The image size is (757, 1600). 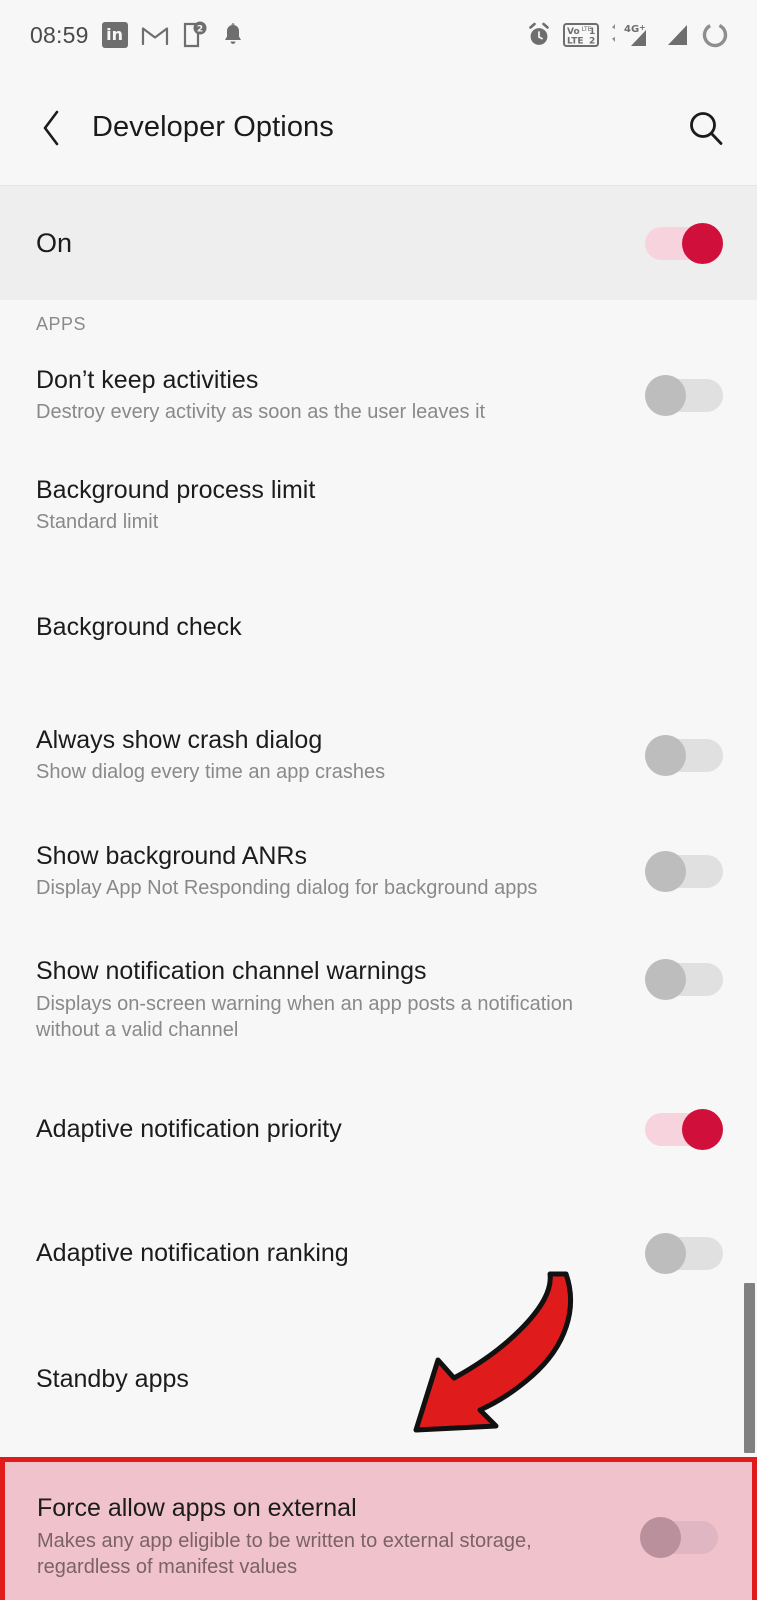 I want to click on status-clock: 08:59, so click(x=59, y=34).